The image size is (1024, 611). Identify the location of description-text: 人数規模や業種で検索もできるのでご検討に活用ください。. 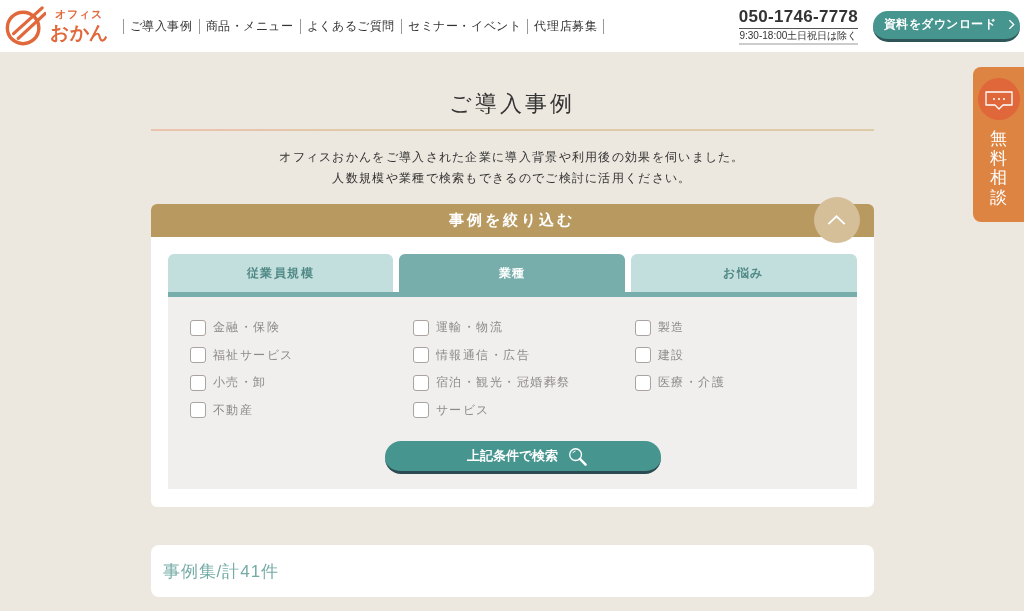
(512, 178).